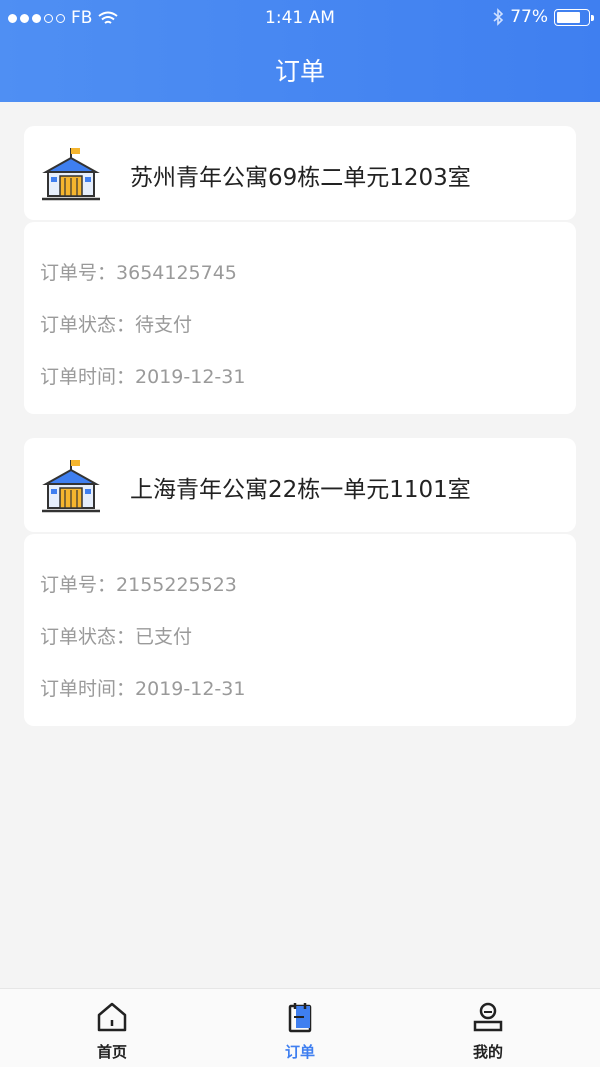 The image size is (600, 1067). I want to click on tab-profile: 我的, so click(488, 1028).